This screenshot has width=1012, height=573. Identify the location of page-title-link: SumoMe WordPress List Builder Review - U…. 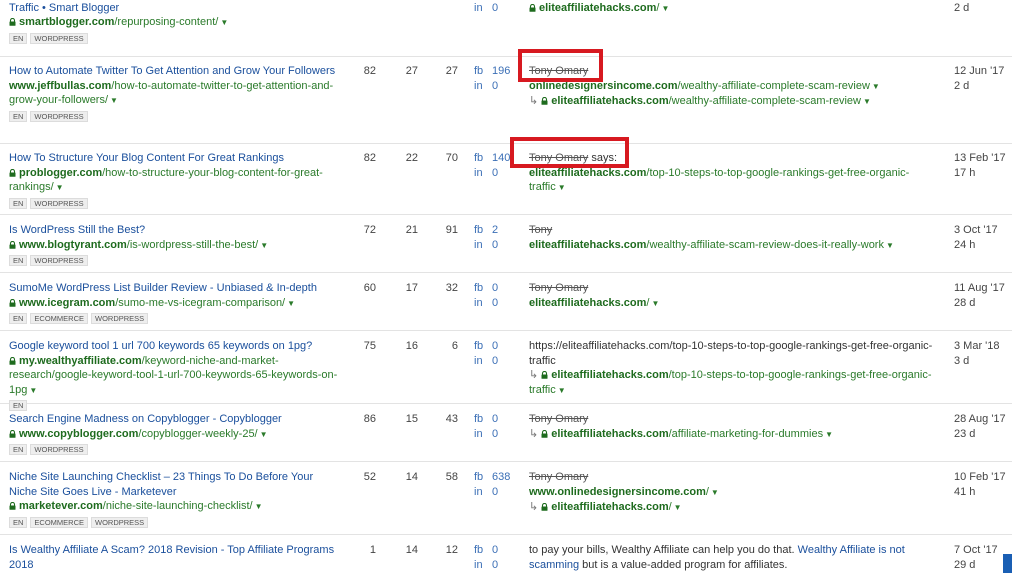
(175, 288).